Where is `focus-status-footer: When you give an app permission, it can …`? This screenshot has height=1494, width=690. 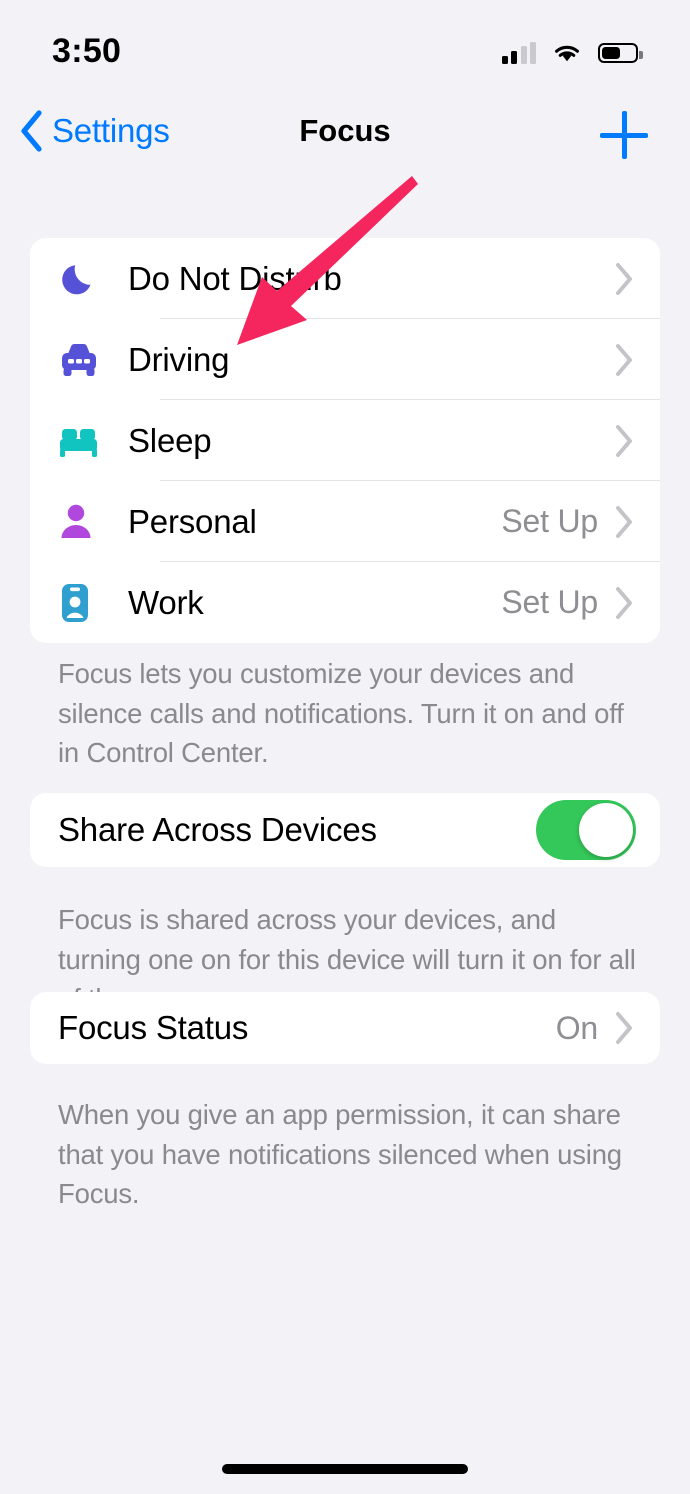
focus-status-footer: When you give an app permission, it can … is located at coordinates (340, 1154).